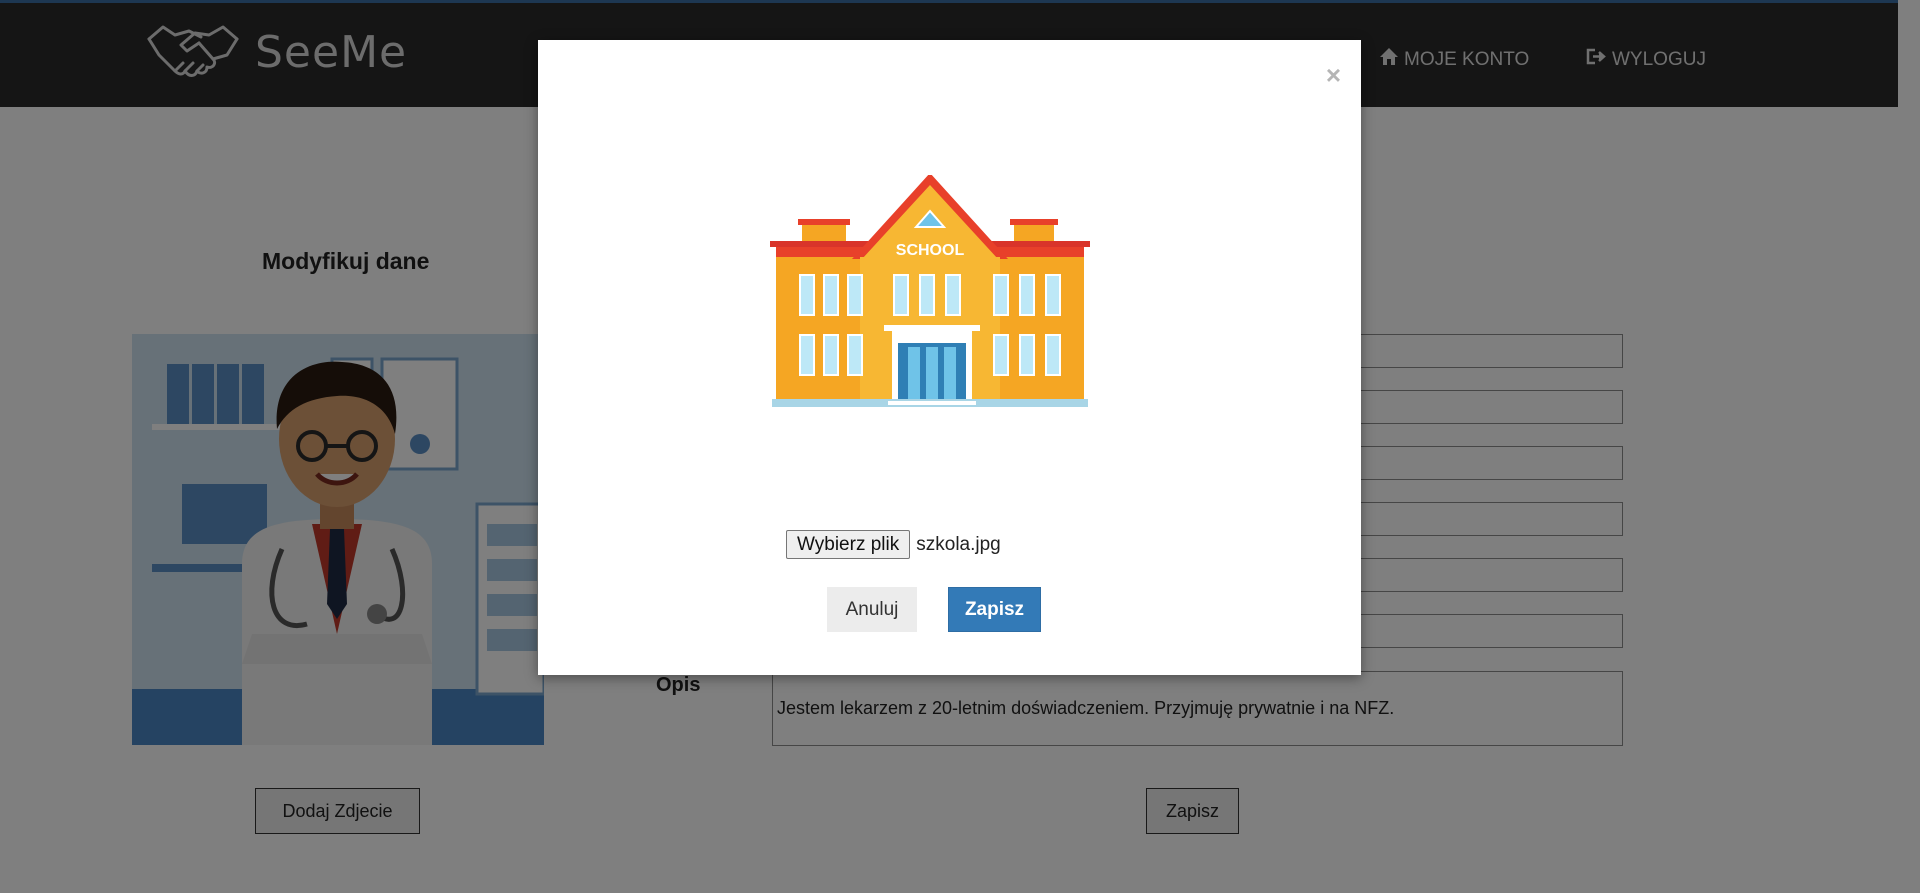 The image size is (1920, 893). I want to click on choose-file-button: Wybierz plik, so click(848, 544).